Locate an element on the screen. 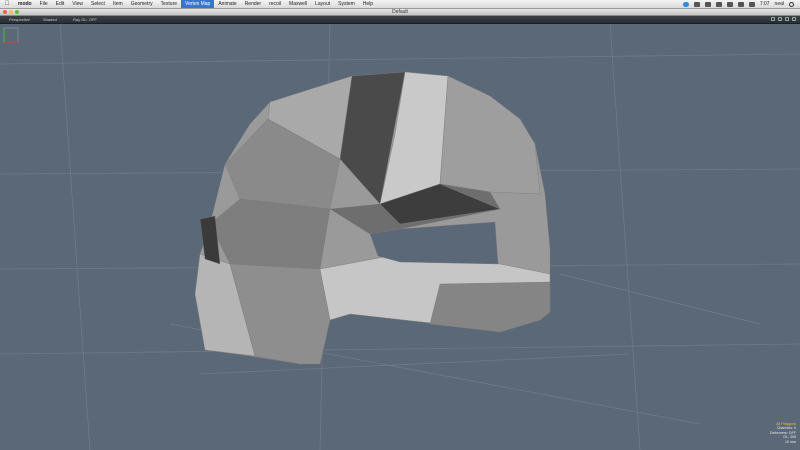  menu-select: Select is located at coordinates (98, 4).